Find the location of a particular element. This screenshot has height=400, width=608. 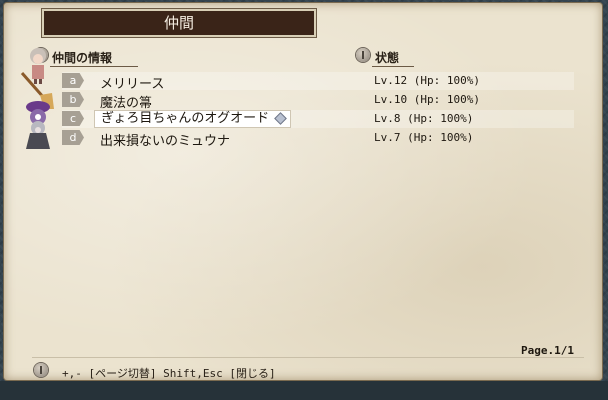

party-member-row-selected: c ぎょろ目ちゃんのオグオード Lv.8 (Hp: 100%) is located at coordinates (318, 119).